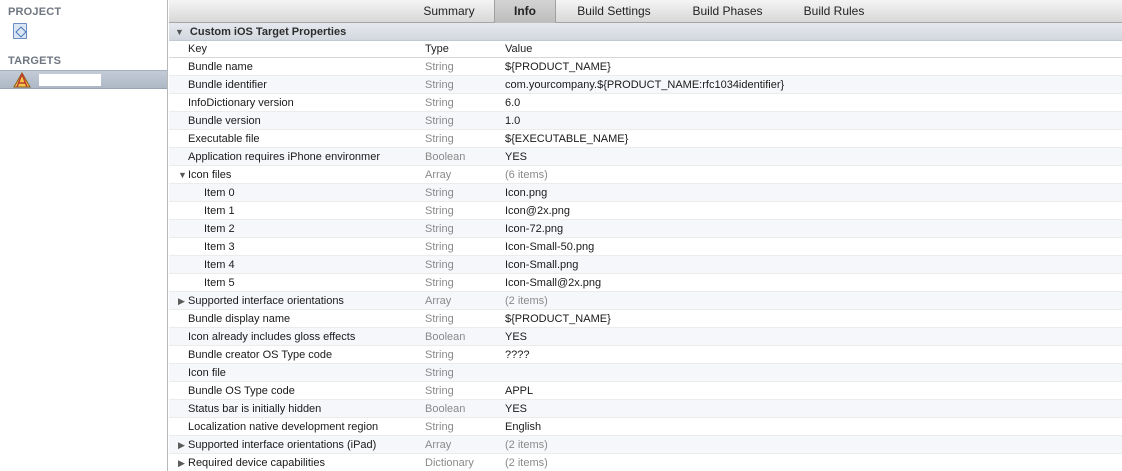 This screenshot has width=1122, height=471. I want to click on row-value: Icon.png, so click(812, 193).